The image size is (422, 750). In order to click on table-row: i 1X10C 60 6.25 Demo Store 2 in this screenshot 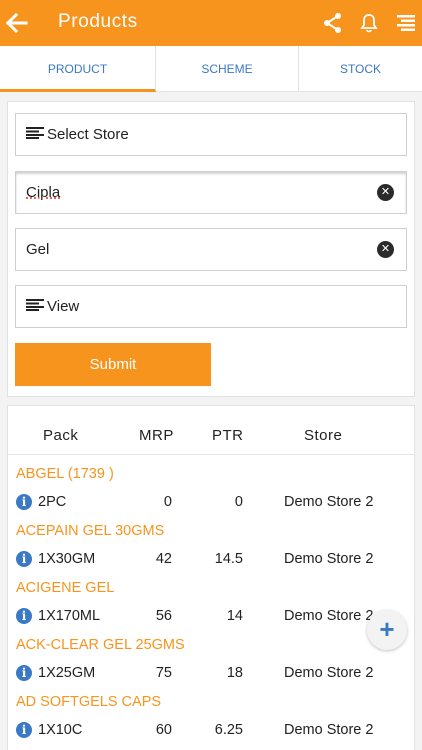, I will do `click(211, 731)`.